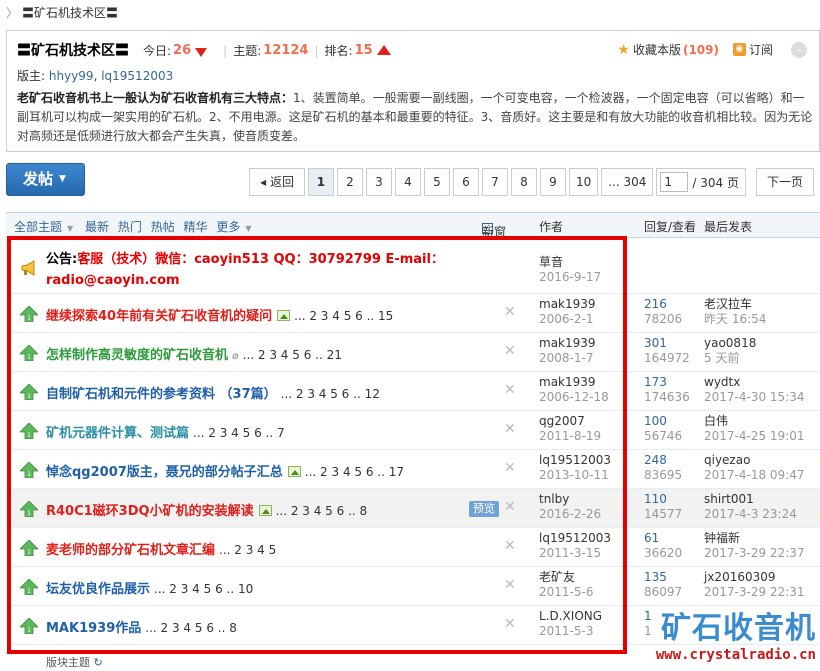 This screenshot has height=671, width=820. Describe the element at coordinates (465, 182) in the screenshot. I see `page-link: 6` at that location.